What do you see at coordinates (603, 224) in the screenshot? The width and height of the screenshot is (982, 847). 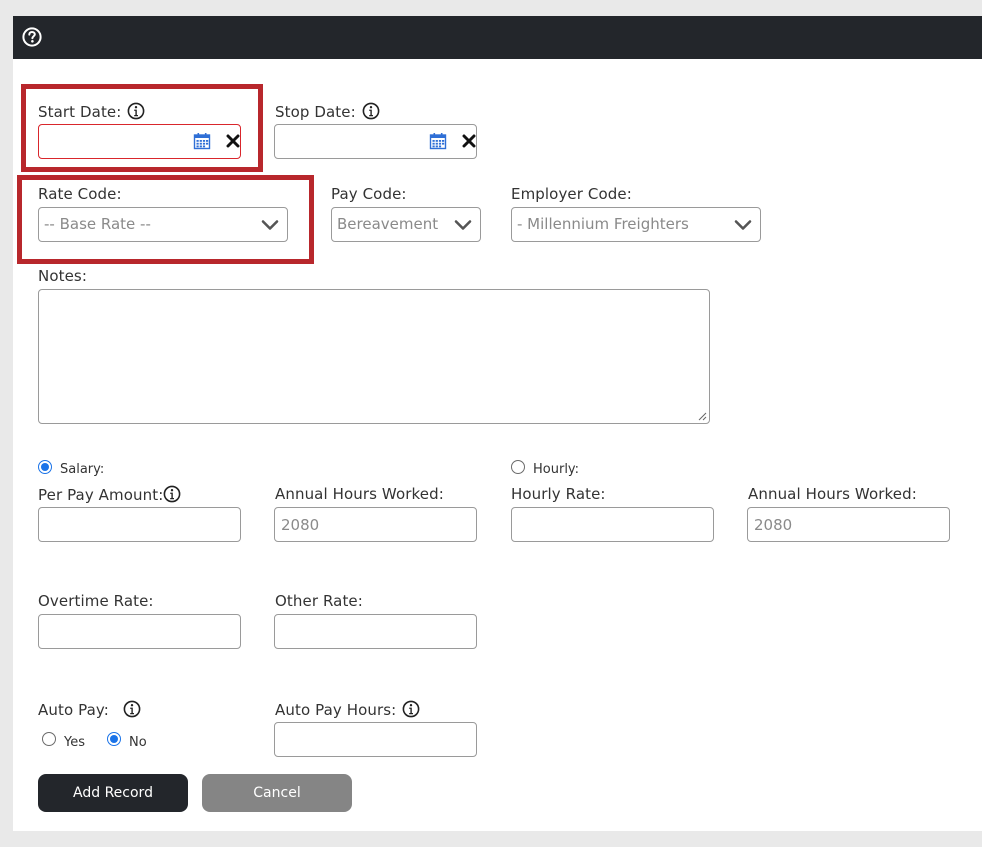 I see `employer-code-value: - Millennium Freighters` at bounding box center [603, 224].